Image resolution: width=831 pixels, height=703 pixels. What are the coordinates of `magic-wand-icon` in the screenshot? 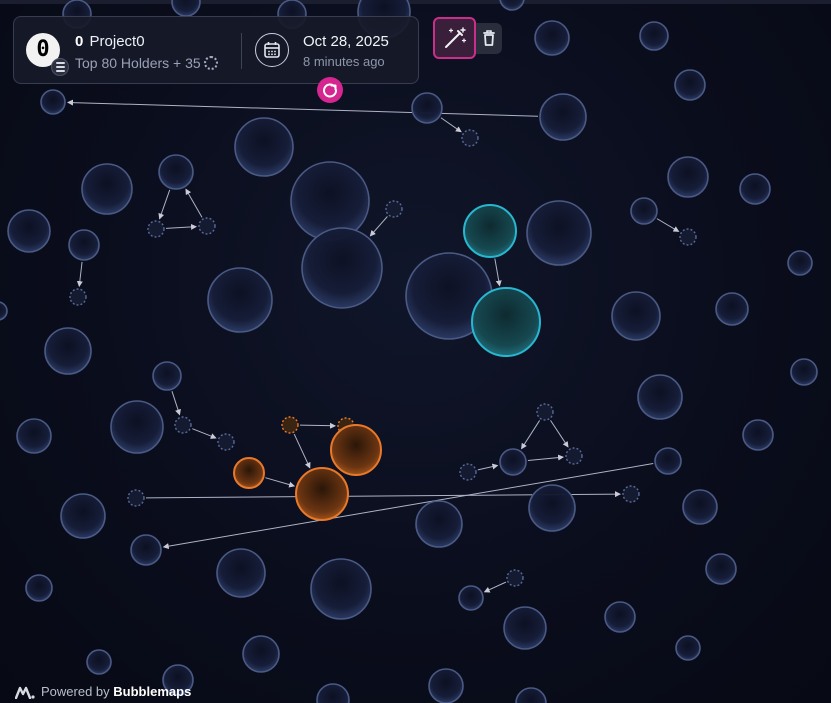 It's located at (456, 37).